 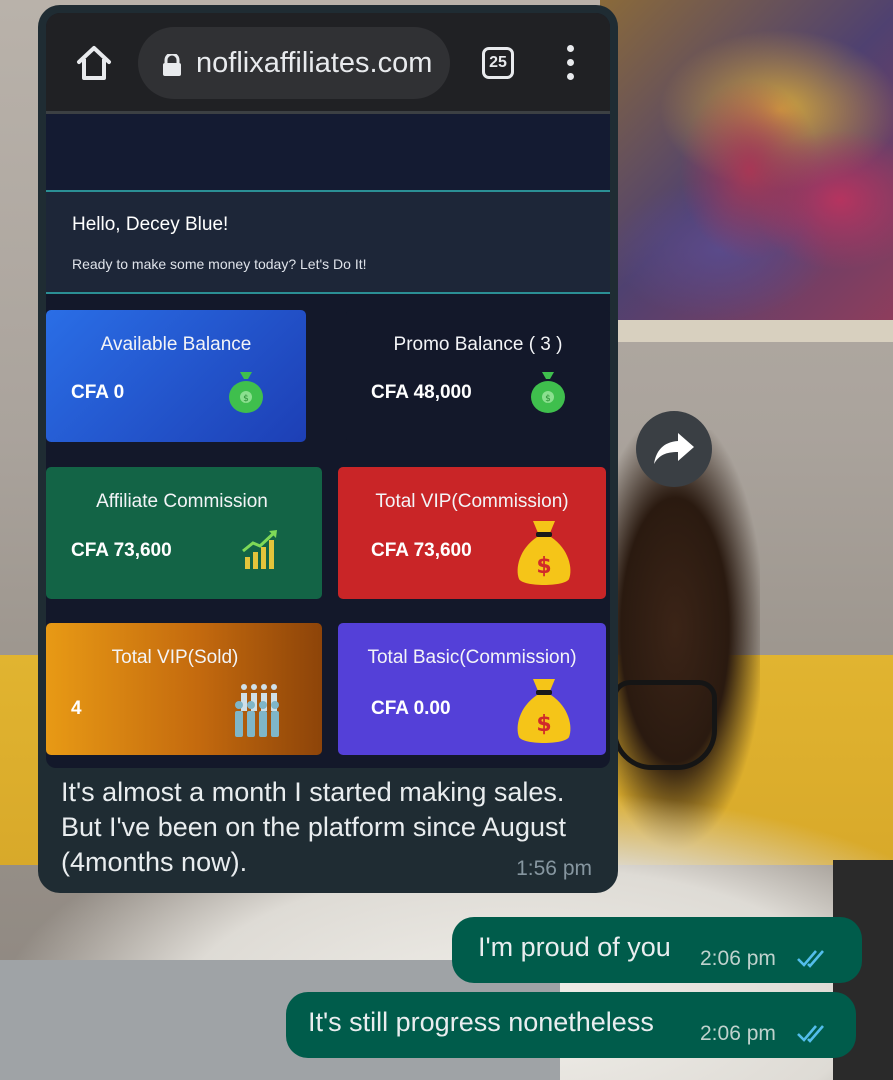 I want to click on card-title: Available Balance, so click(x=176, y=344).